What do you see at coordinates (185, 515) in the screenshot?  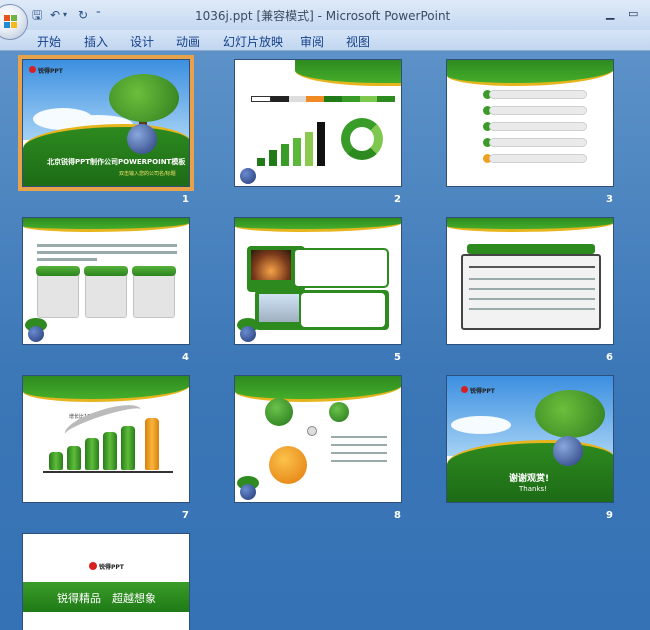 I see `slide-number: 7` at bounding box center [185, 515].